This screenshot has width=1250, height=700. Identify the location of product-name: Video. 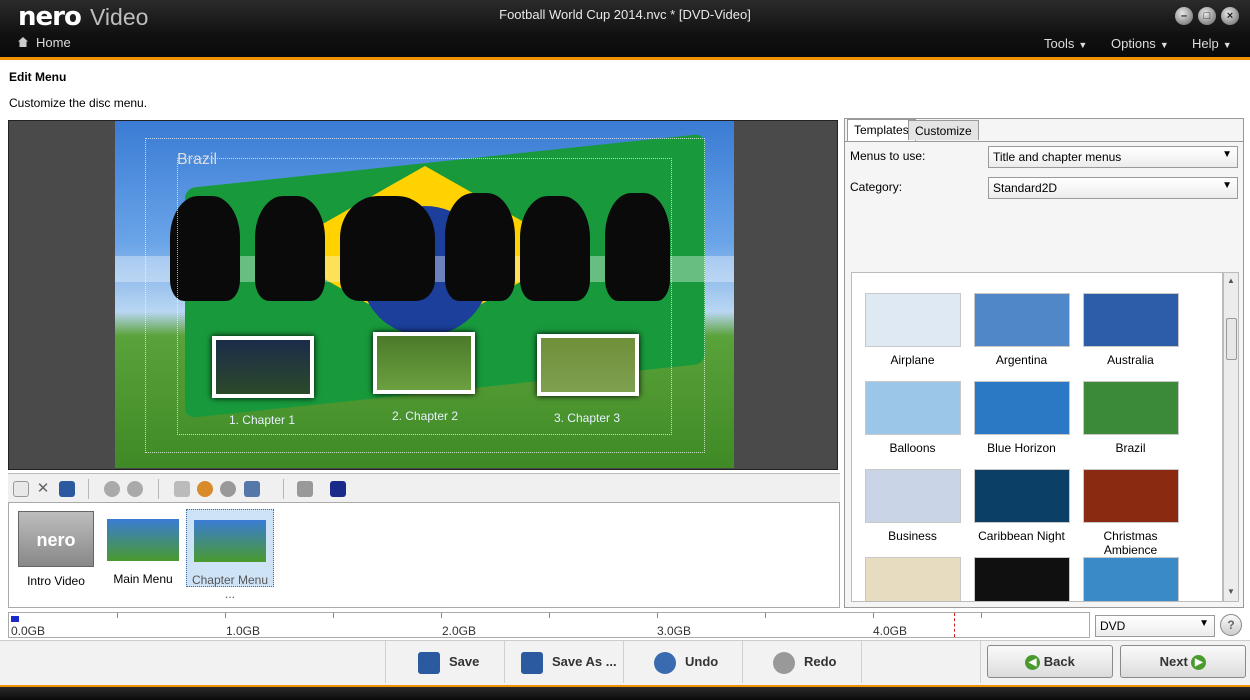
(119, 17).